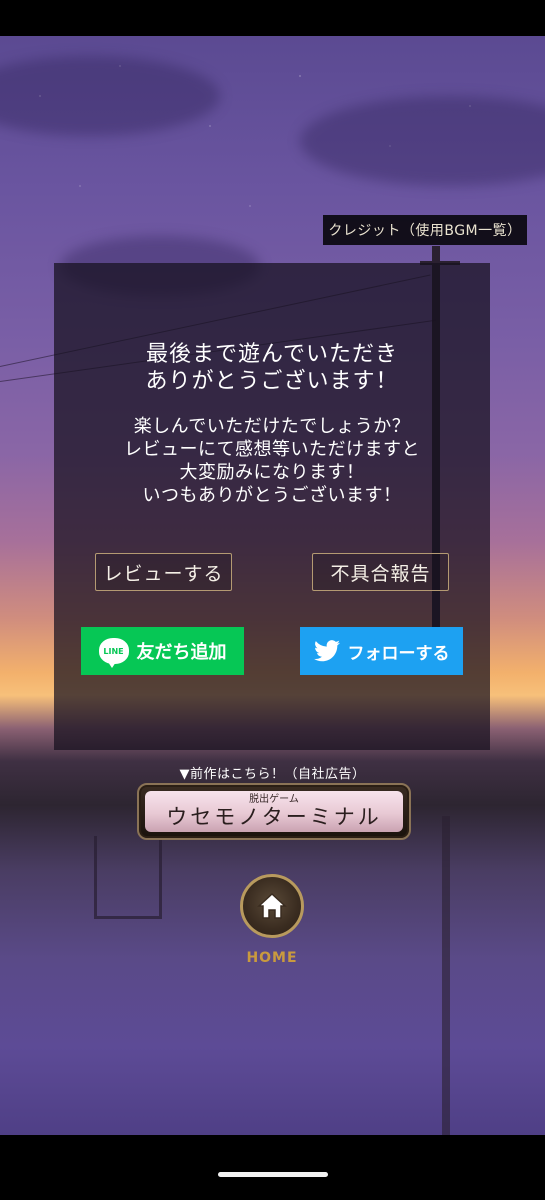 The image size is (545, 1200). I want to click on sign-reflection, so click(128, 877).